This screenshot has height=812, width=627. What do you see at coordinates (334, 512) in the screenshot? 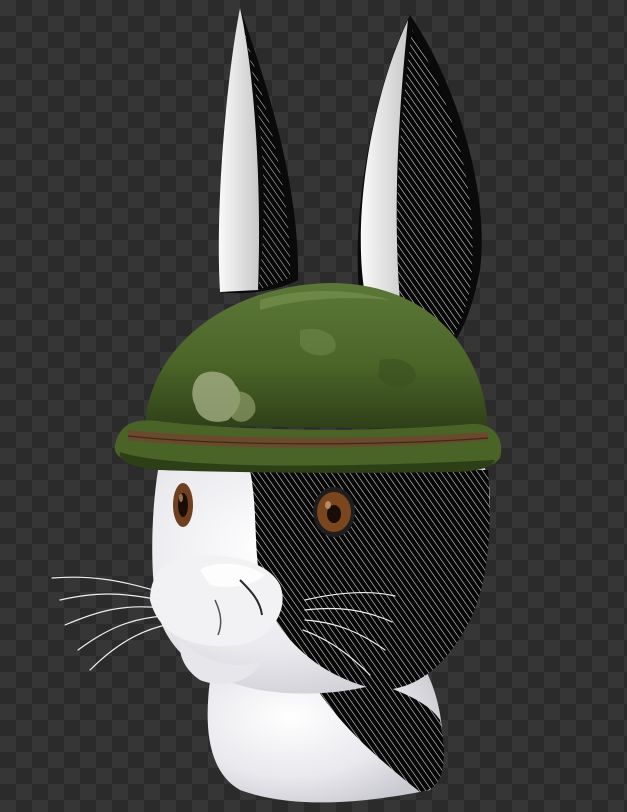
I see `right-eye` at bounding box center [334, 512].